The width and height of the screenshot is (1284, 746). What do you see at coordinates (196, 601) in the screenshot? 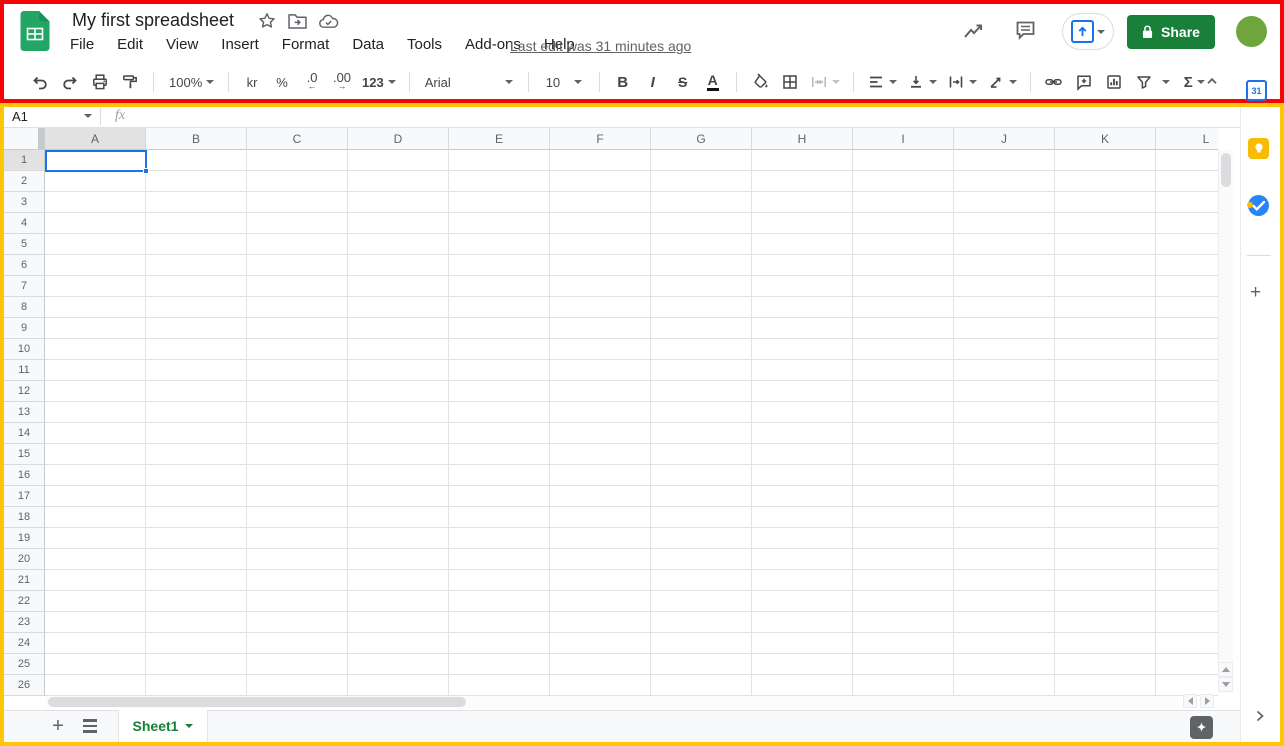
I see `cell-B22` at bounding box center [196, 601].